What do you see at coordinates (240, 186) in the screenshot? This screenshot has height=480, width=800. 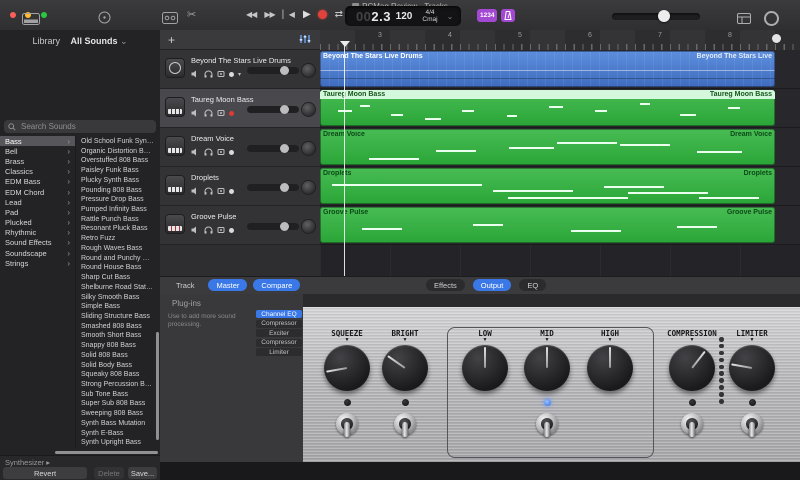 I see `track-header: Droplets` at bounding box center [240, 186].